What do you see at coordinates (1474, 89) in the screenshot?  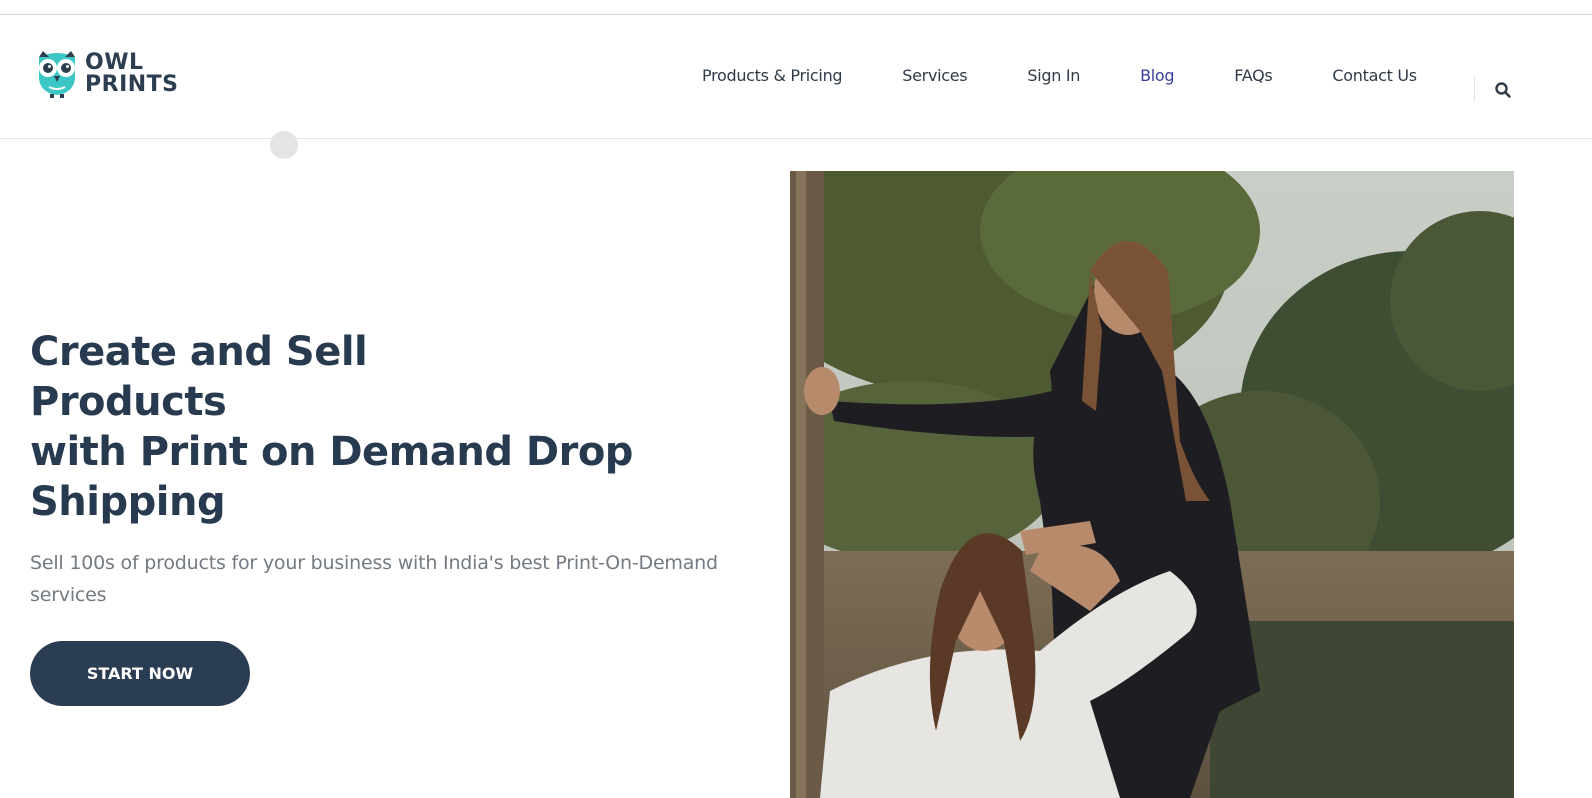 I see `nav-divider` at bounding box center [1474, 89].